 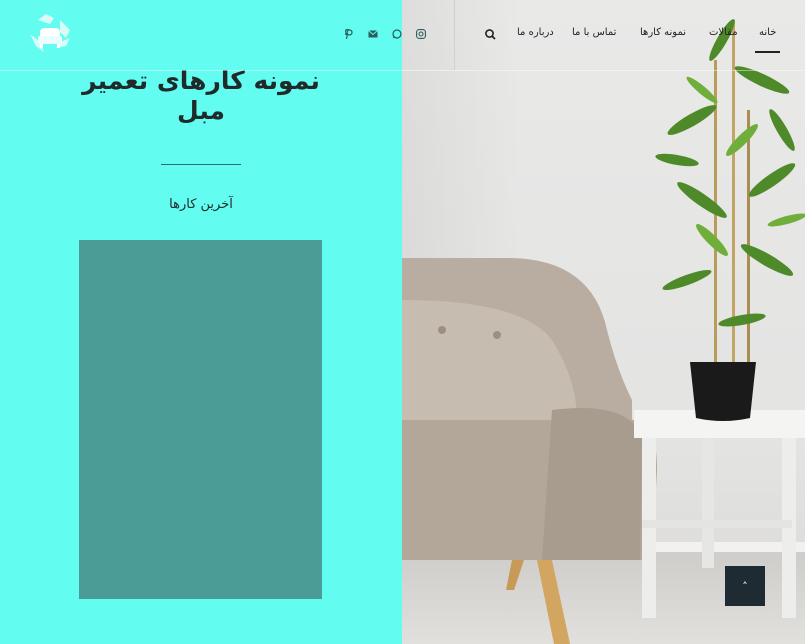 I want to click on section-subtitle: آخرین کارها, so click(x=201, y=204).